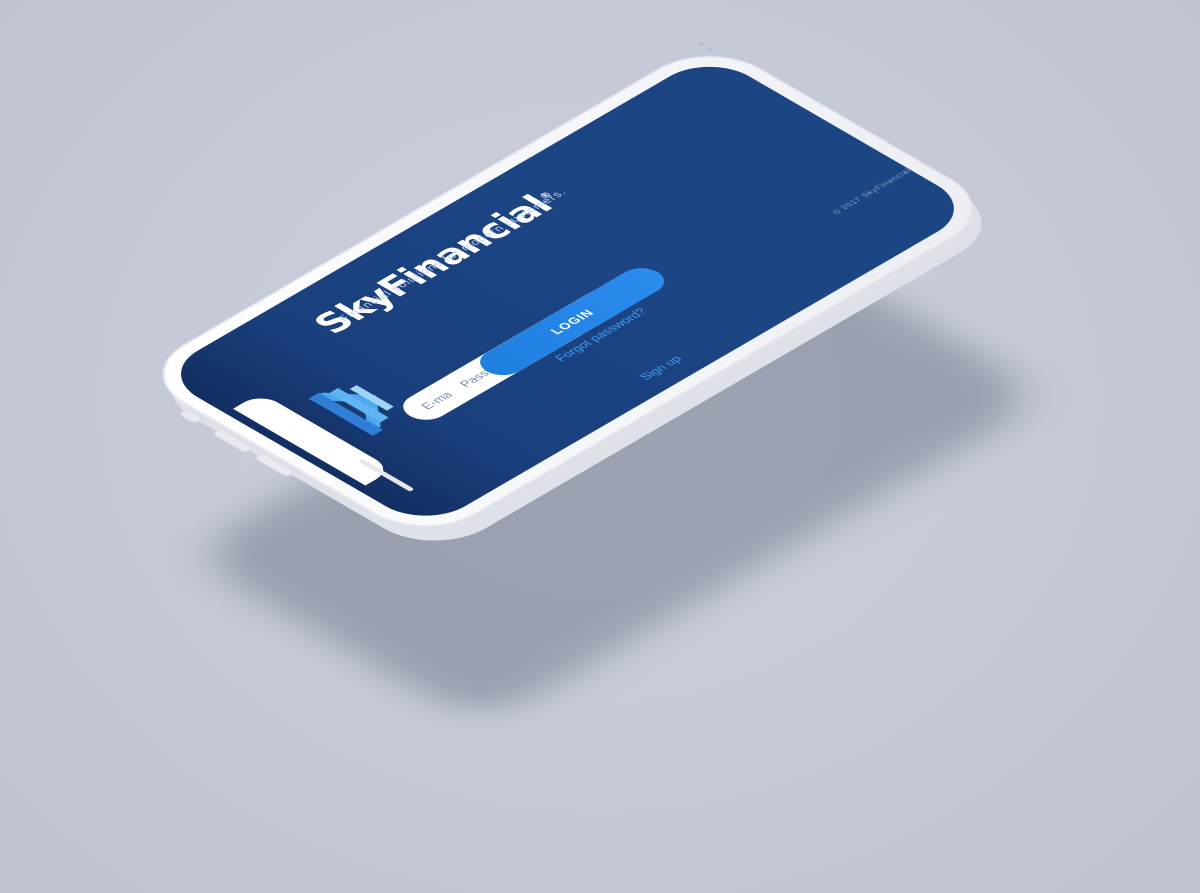 This screenshot has height=893, width=1200. Describe the element at coordinates (884, 184) in the screenshot. I see `copyright-text: © 2017 SkyFinancial Group` at that location.